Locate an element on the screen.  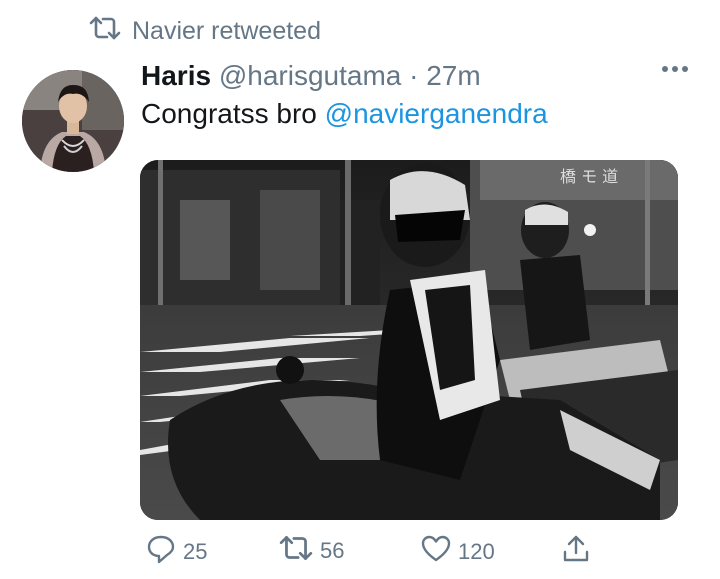
reply-count: 25 is located at coordinates (195, 551).